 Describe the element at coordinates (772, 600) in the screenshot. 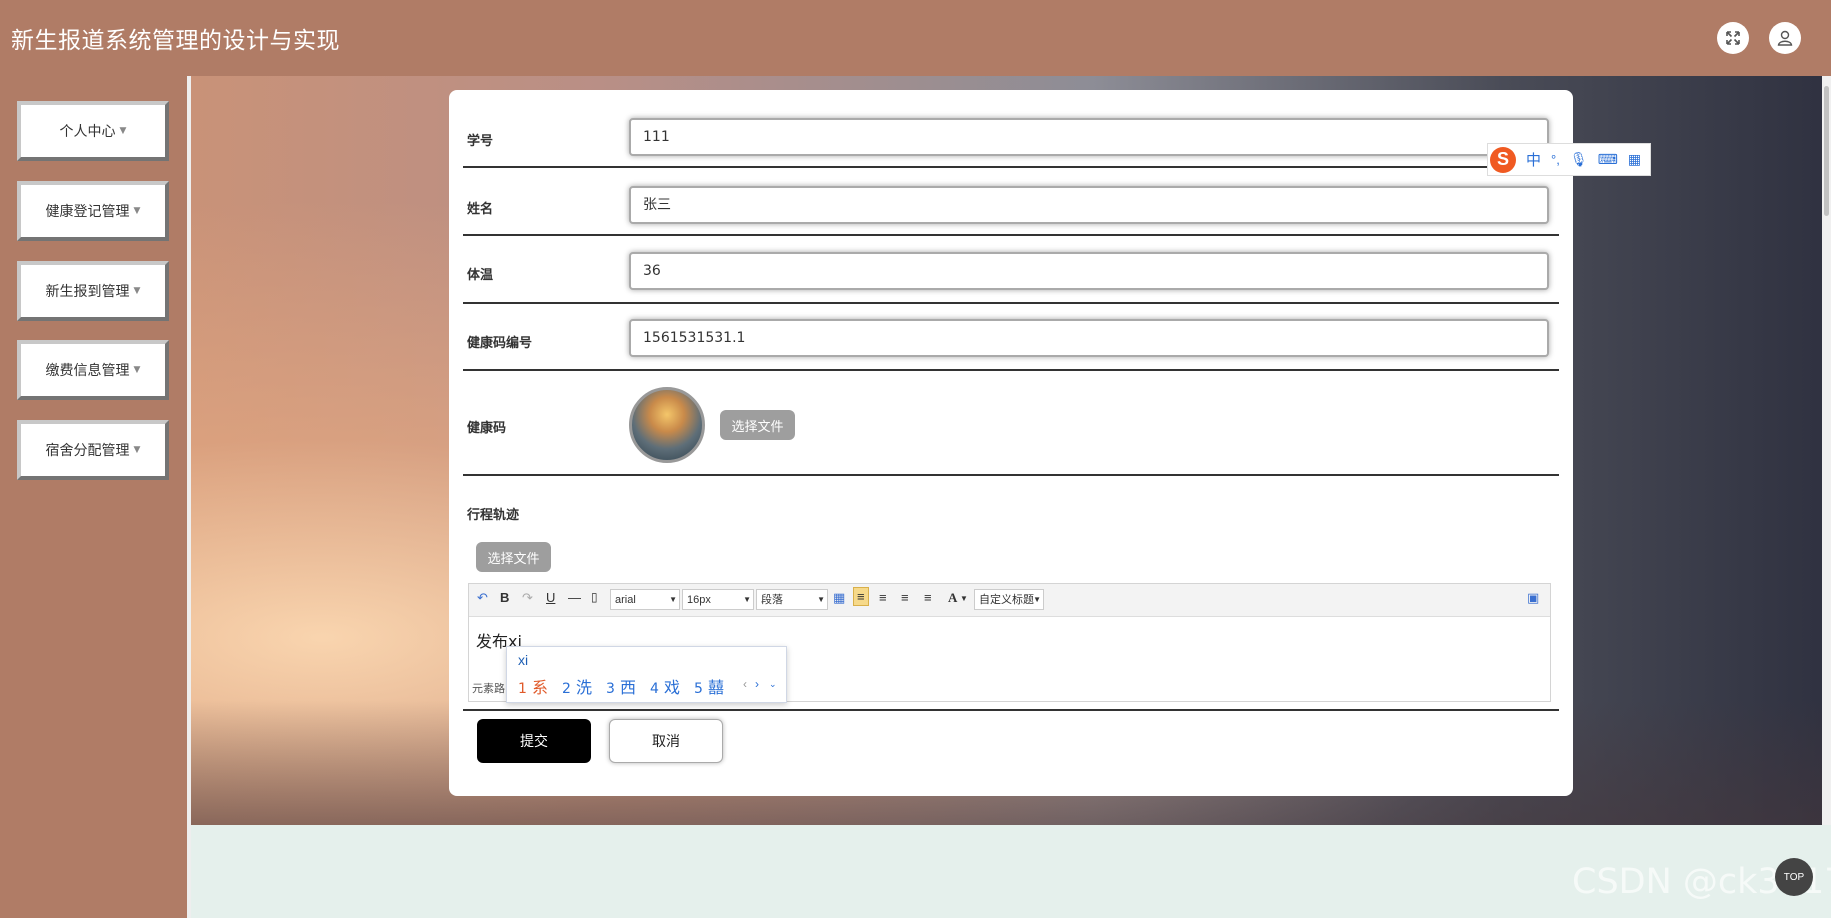

I see `paragraph-value: 段落` at that location.